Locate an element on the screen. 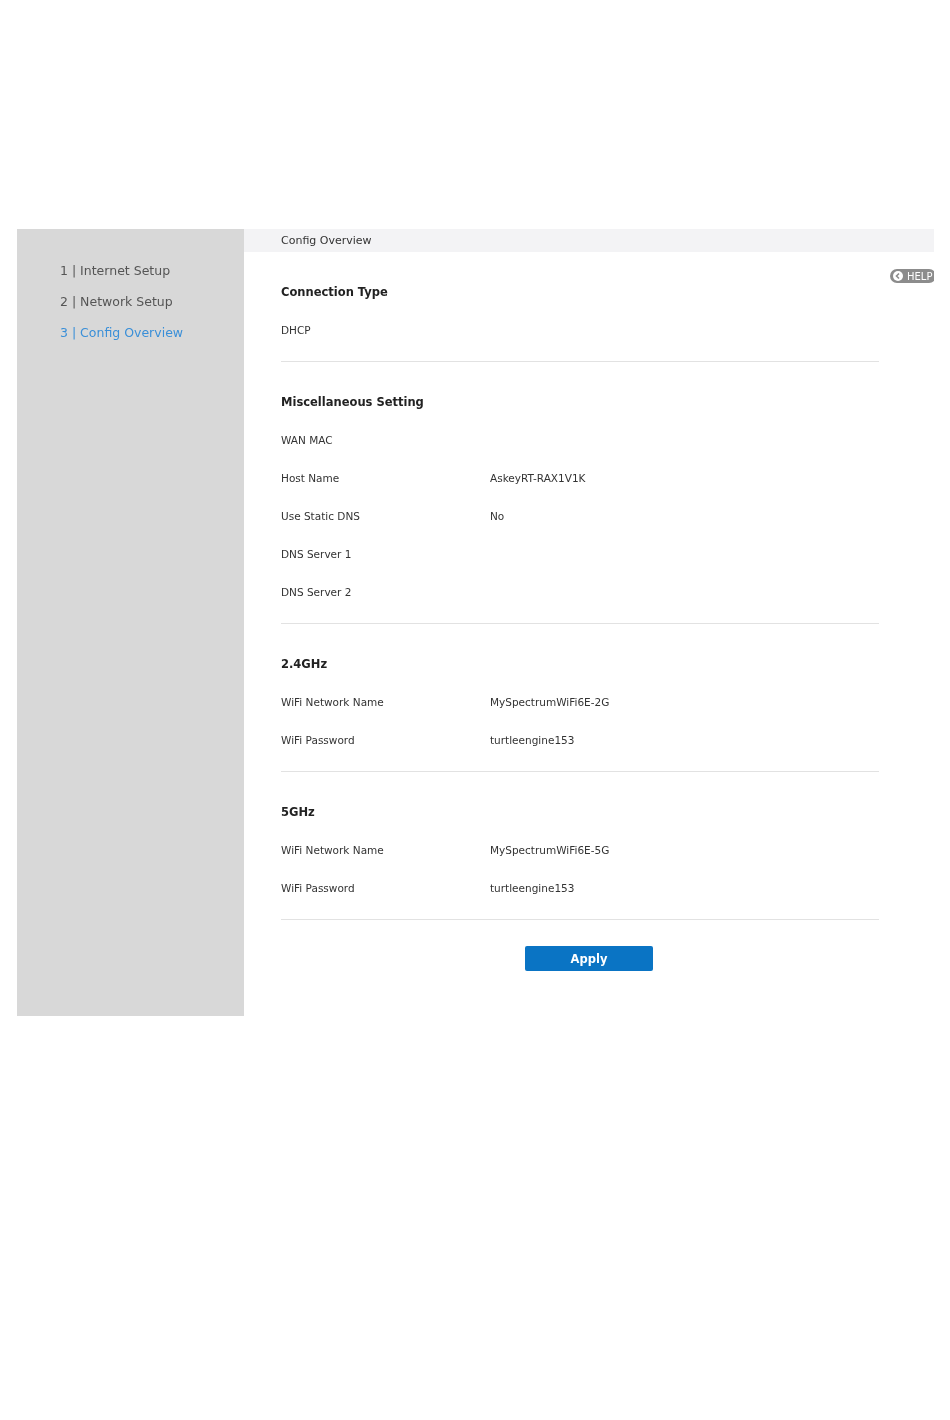  field-label: DNS Server 1 is located at coordinates (317, 554).